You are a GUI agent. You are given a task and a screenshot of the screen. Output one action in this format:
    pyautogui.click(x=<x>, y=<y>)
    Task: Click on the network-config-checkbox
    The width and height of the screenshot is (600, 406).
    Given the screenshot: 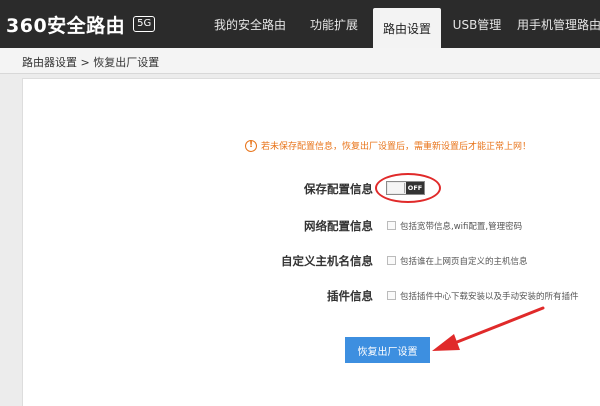 What is the action you would take?
    pyautogui.click(x=391, y=225)
    